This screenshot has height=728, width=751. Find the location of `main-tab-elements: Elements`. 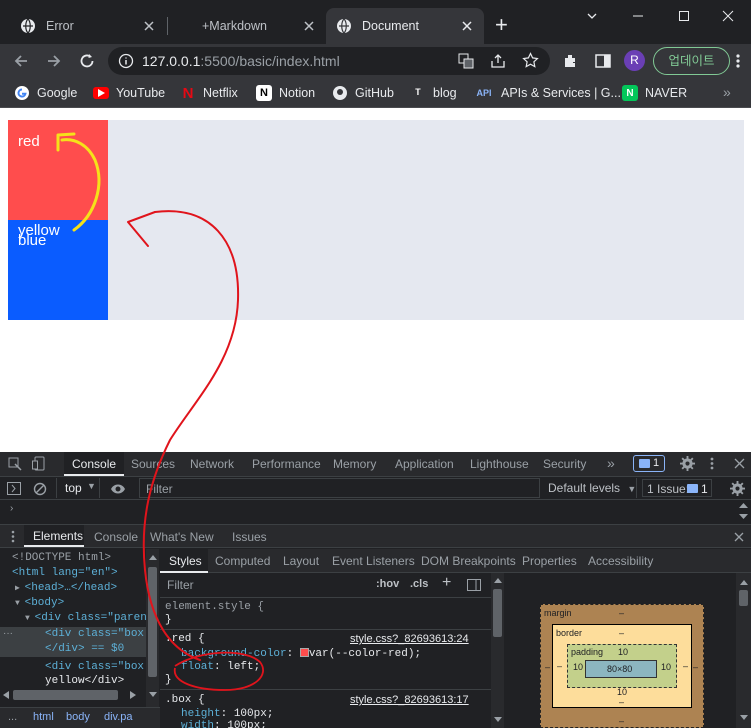

main-tab-elements: Elements is located at coordinates (54, 536).